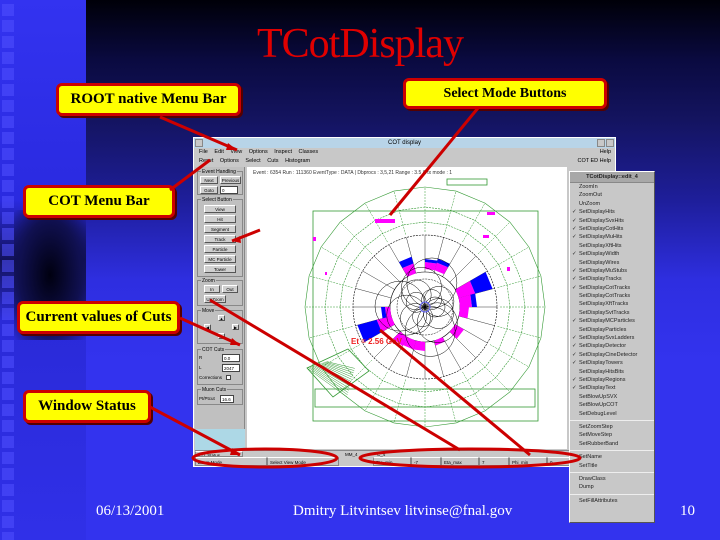 The height and width of the screenshot is (540, 720). Describe the element at coordinates (586, 487) in the screenshot. I see `context-menu-item-label: Dump` at that location.